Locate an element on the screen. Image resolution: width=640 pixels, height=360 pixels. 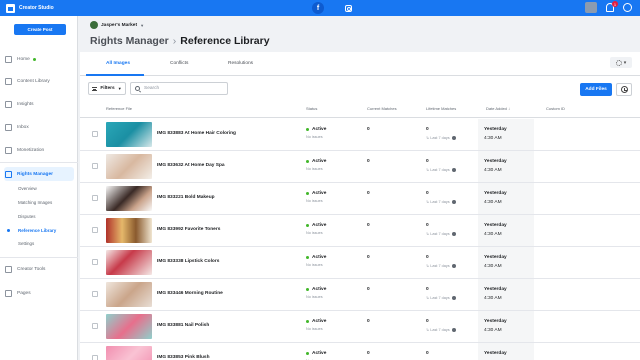
tab-all-images: All Images is located at coordinates (118, 63).